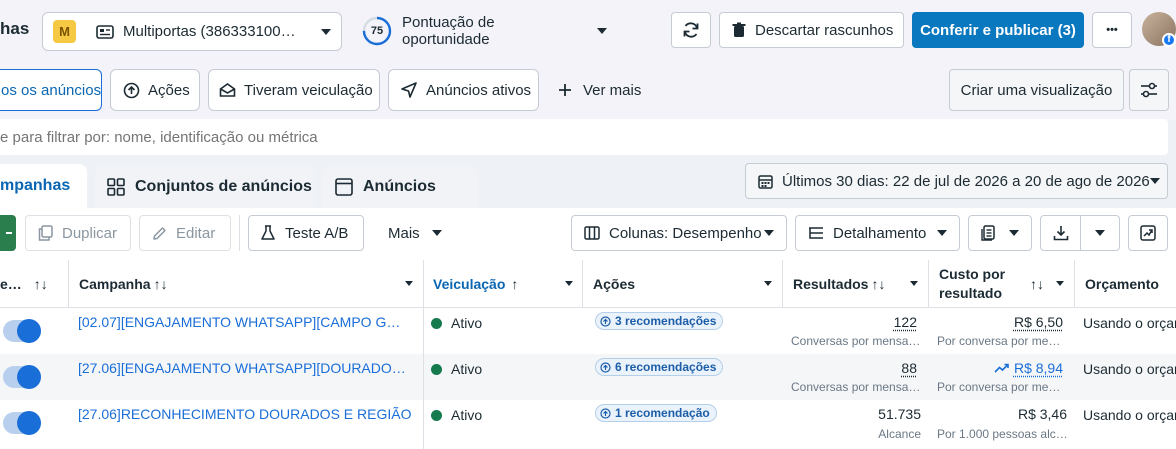 The width and height of the screenshot is (1176, 449). What do you see at coordinates (683, 284) in the screenshot?
I see `column-header-actions: Ações` at bounding box center [683, 284].